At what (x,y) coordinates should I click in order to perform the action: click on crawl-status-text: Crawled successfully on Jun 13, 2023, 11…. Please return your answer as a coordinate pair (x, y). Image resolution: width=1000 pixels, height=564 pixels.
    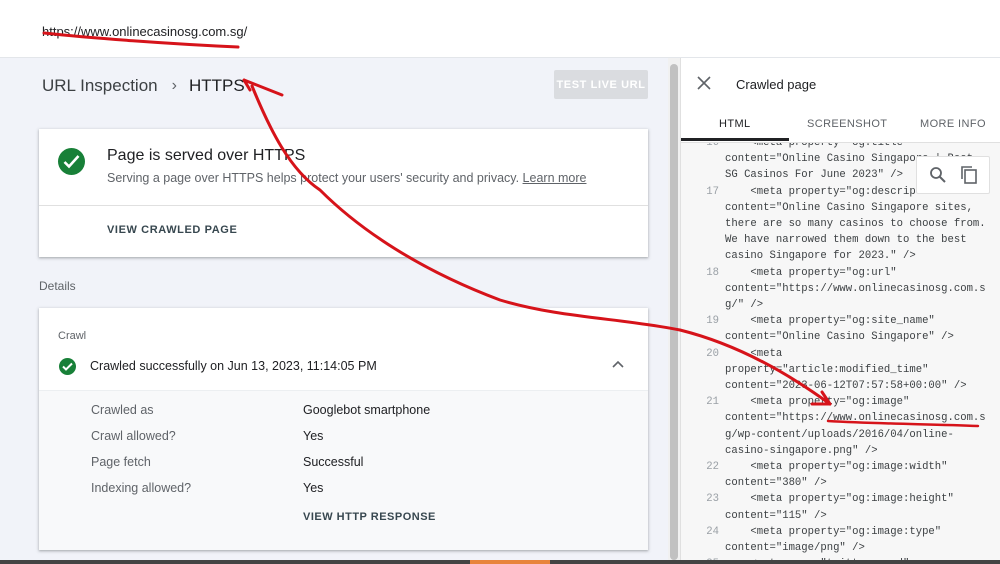
    Looking at the image, I should click on (233, 366).